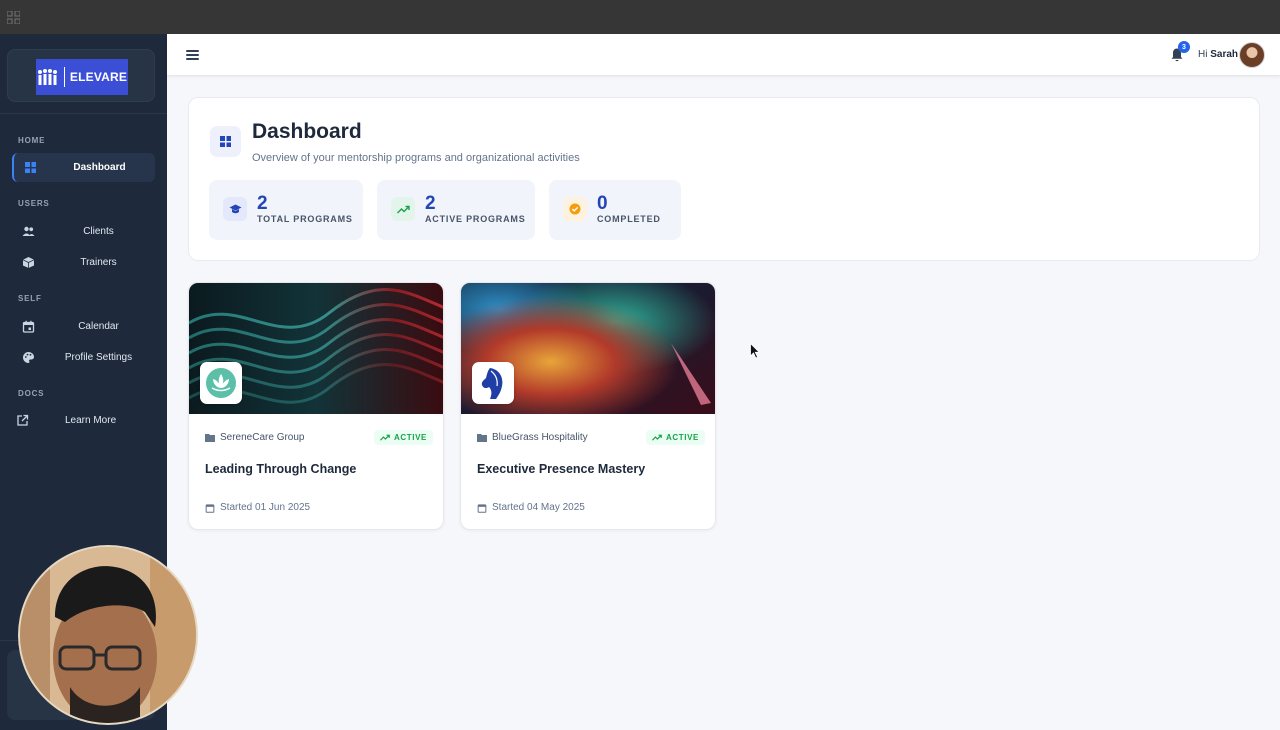 The image size is (1280, 730). Describe the element at coordinates (28, 262) in the screenshot. I see `box-icon` at that location.